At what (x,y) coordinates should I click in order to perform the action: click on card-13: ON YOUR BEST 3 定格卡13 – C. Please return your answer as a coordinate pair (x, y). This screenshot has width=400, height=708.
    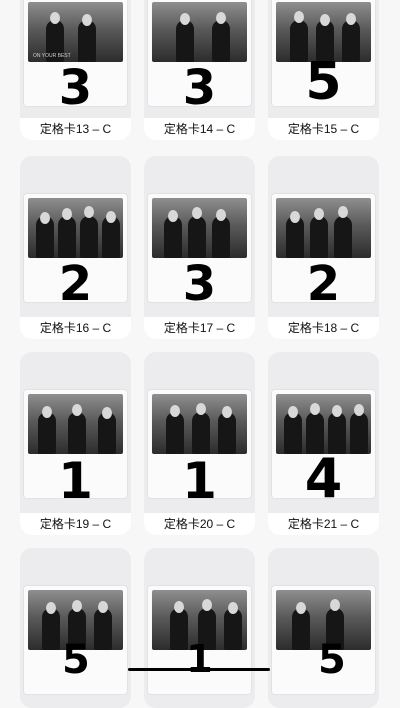
    Looking at the image, I should click on (75, 70).